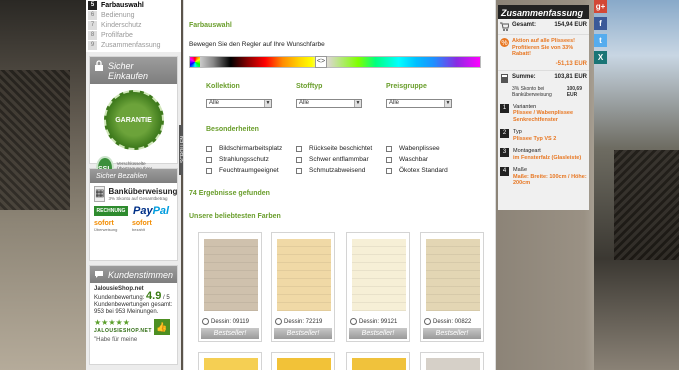 This screenshot has width=679, height=370. What do you see at coordinates (417, 170) in the screenshot?
I see `checkbox-oekotex-standard: Ökotex Standard` at bounding box center [417, 170].